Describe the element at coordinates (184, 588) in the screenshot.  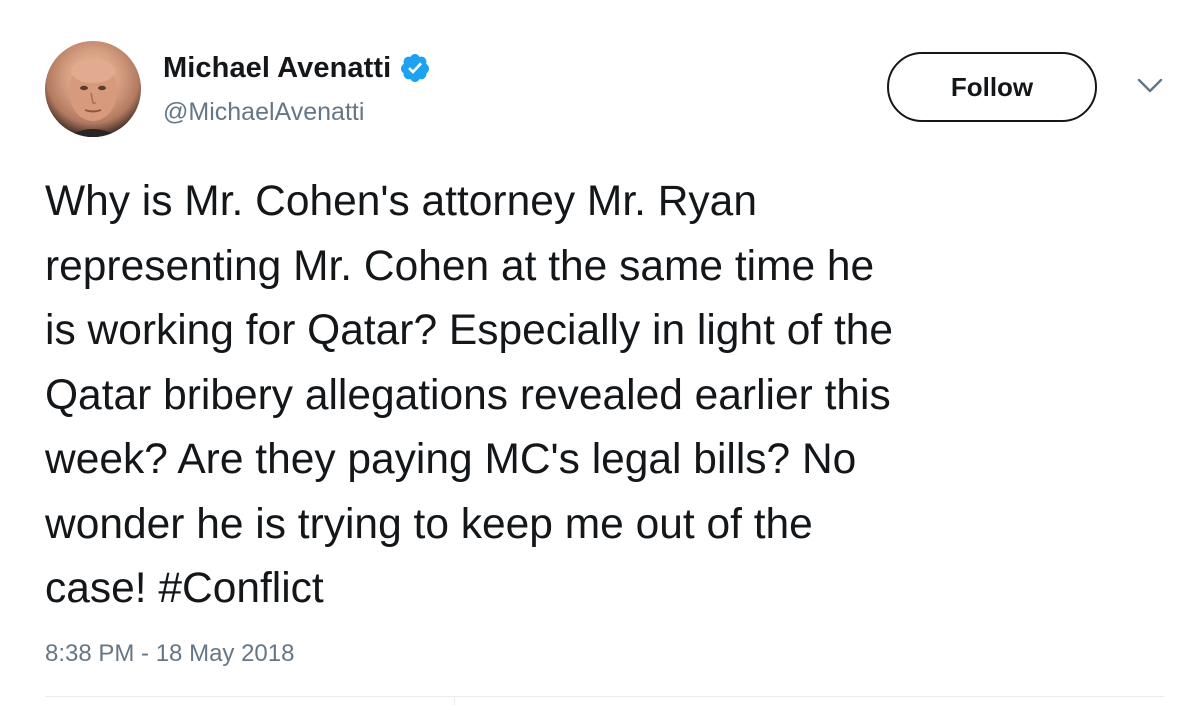
I see `tweet-text-line: case! #Conflict` at that location.